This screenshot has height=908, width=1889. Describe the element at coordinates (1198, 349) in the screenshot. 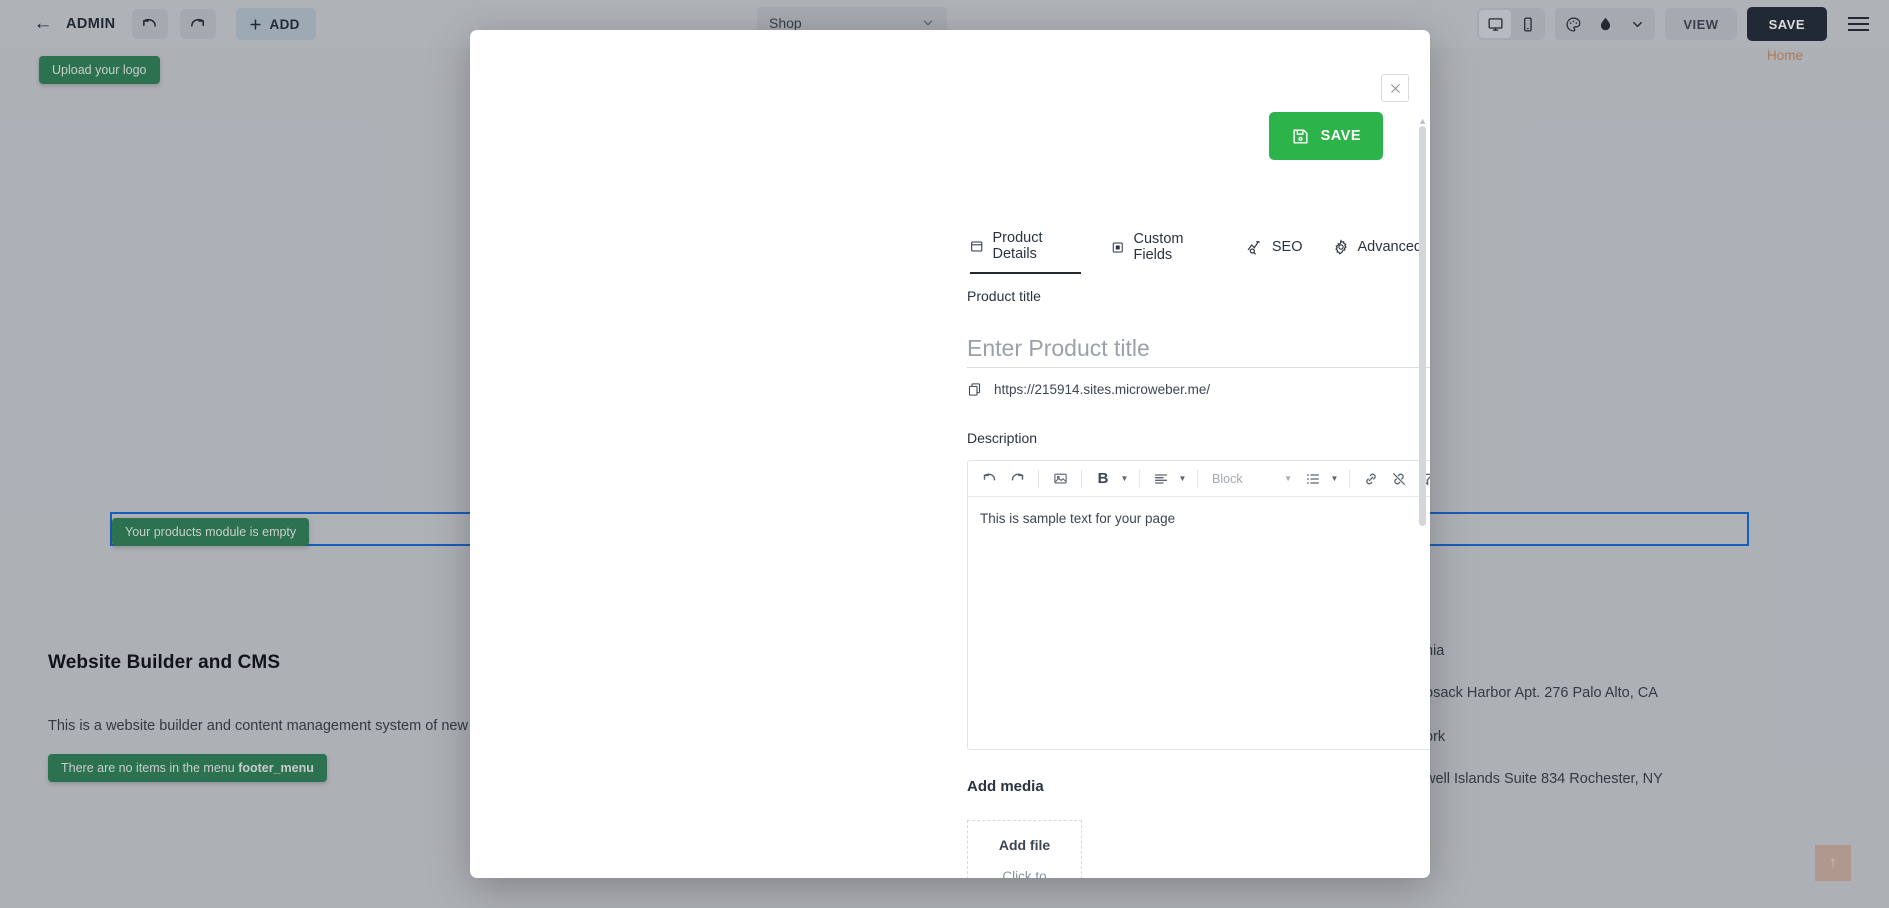

I see `product-title-input` at that location.